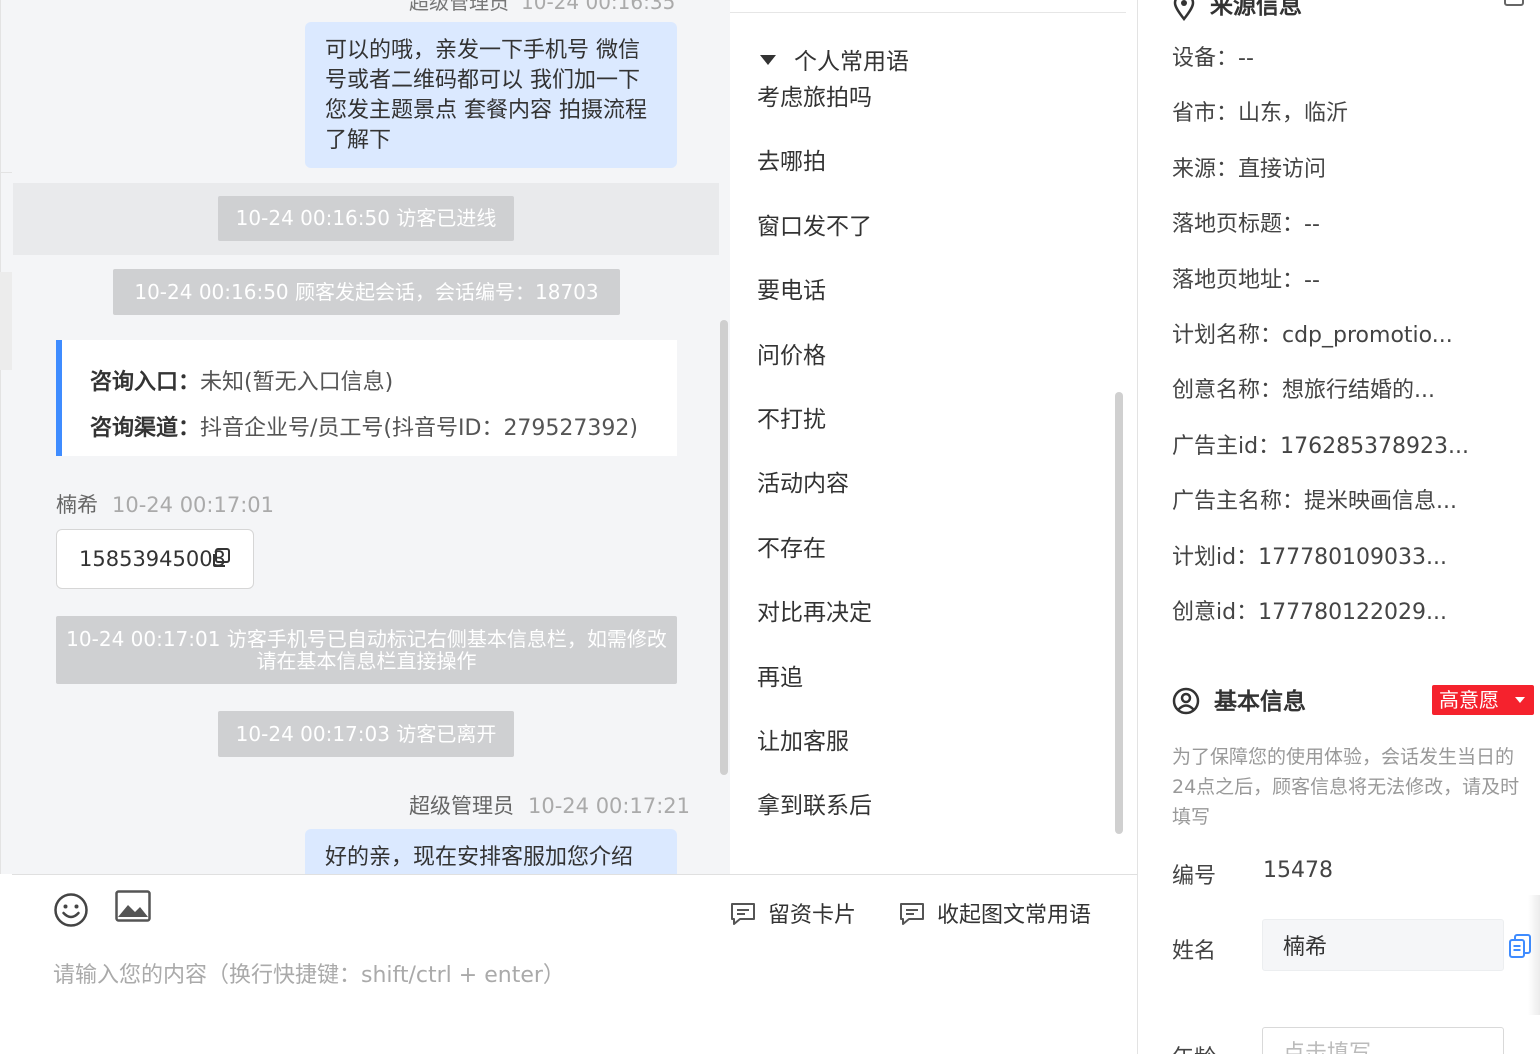 The width and height of the screenshot is (1540, 1054). Describe the element at coordinates (152, 559) in the screenshot. I see `phone-number: 15853945003` at that location.